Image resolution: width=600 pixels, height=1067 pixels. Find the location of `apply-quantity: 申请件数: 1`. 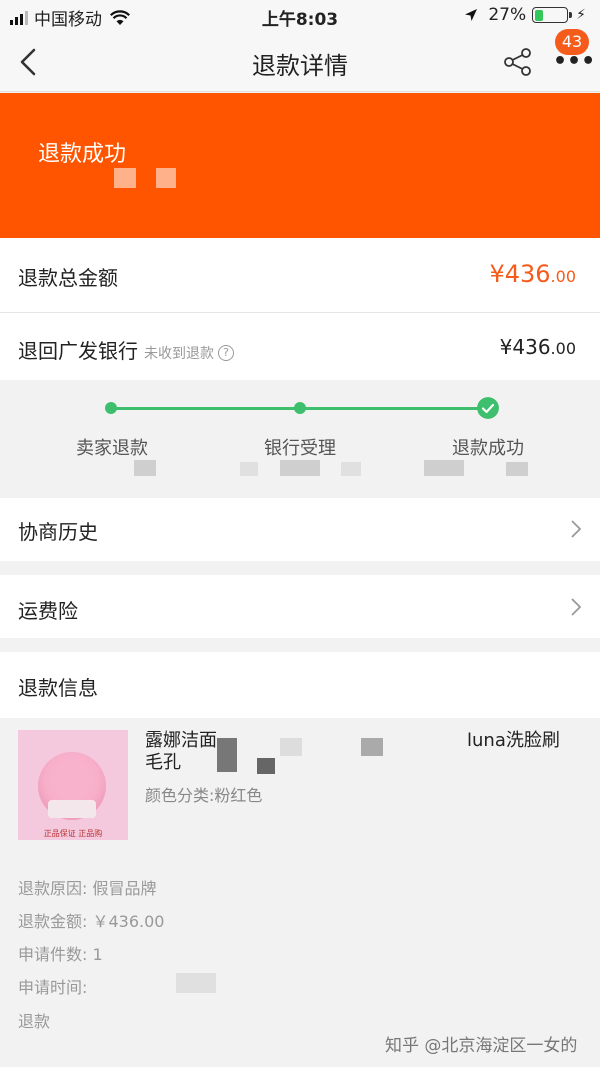

apply-quantity: 申请件数: 1 is located at coordinates (60, 954).